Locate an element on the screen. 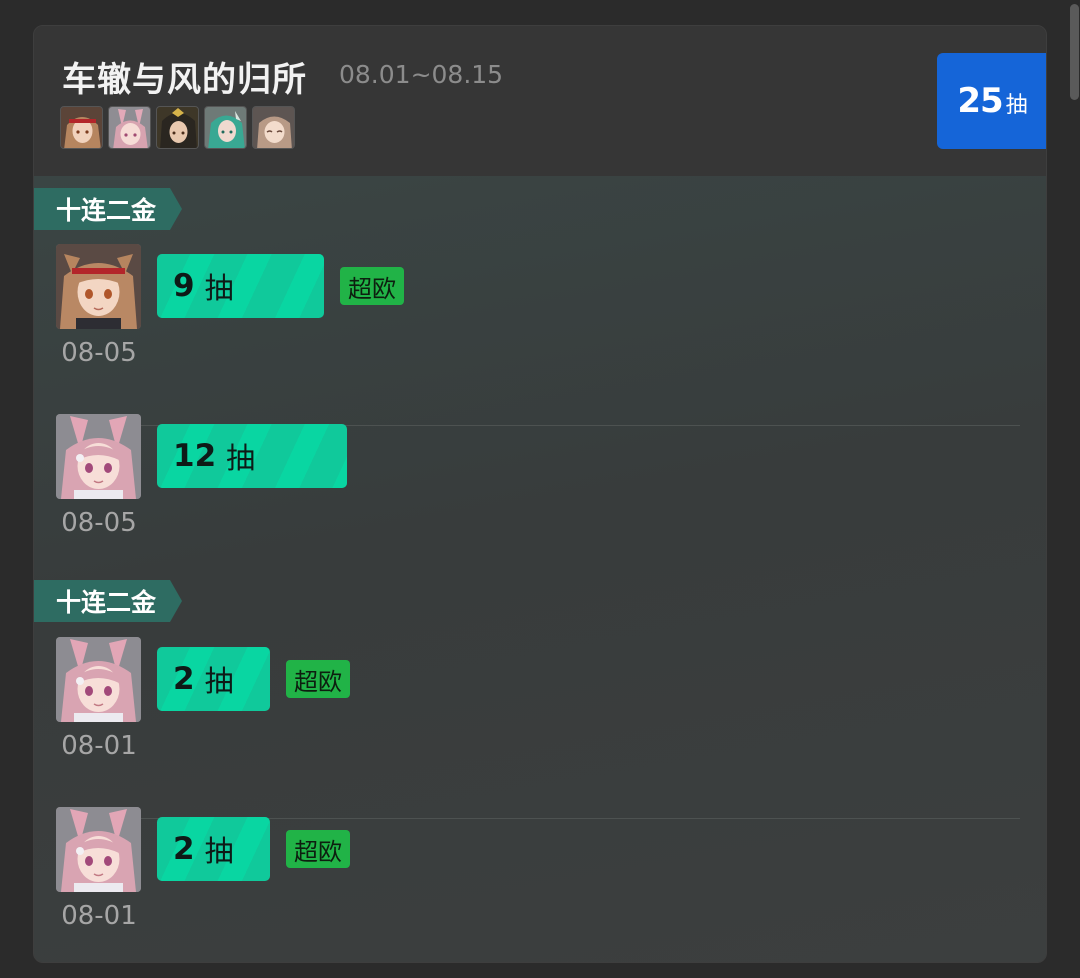 The width and height of the screenshot is (1080, 978). pull-count-bar: 9 抽 is located at coordinates (240, 286).